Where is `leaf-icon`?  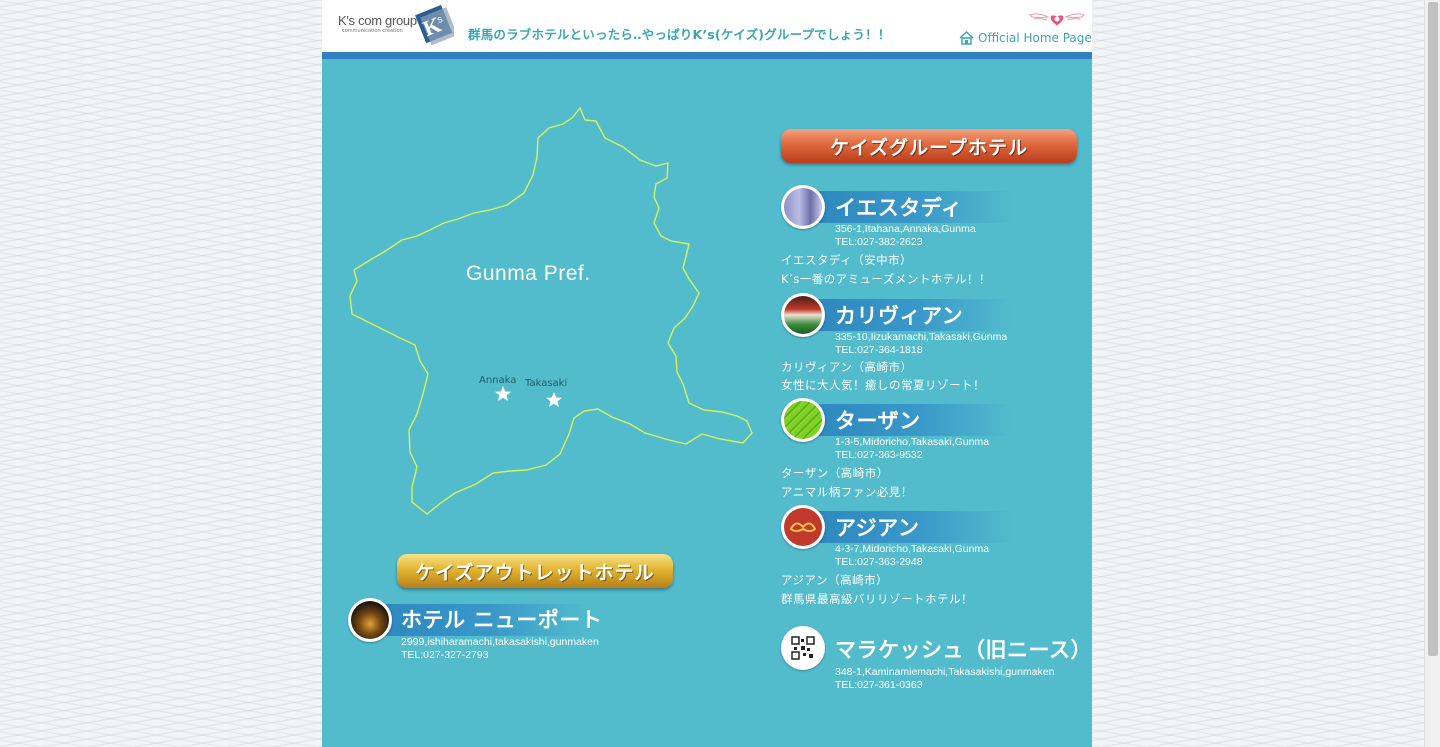 leaf-icon is located at coordinates (803, 420).